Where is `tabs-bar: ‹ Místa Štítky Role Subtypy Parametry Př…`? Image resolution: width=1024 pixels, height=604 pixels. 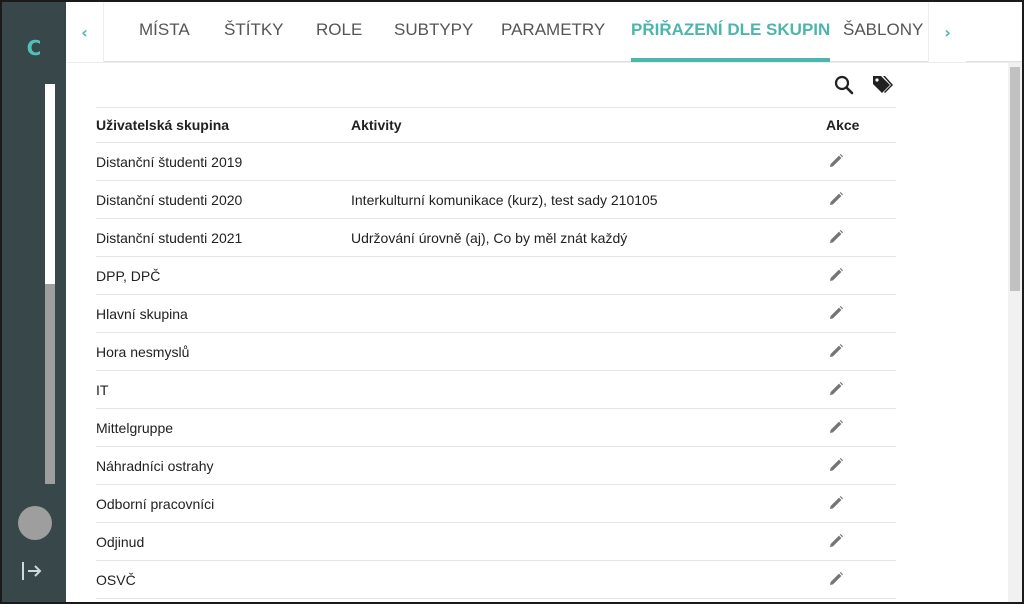 tabs-bar: ‹ Místa Štítky Role Subtypy Parametry Př… is located at coordinates (544, 32).